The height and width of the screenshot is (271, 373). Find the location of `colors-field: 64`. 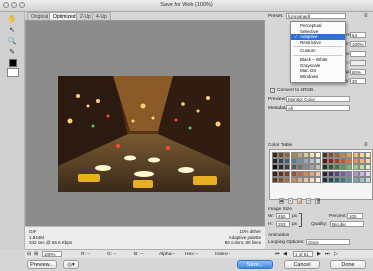

colors-field: 64 is located at coordinates (358, 35).